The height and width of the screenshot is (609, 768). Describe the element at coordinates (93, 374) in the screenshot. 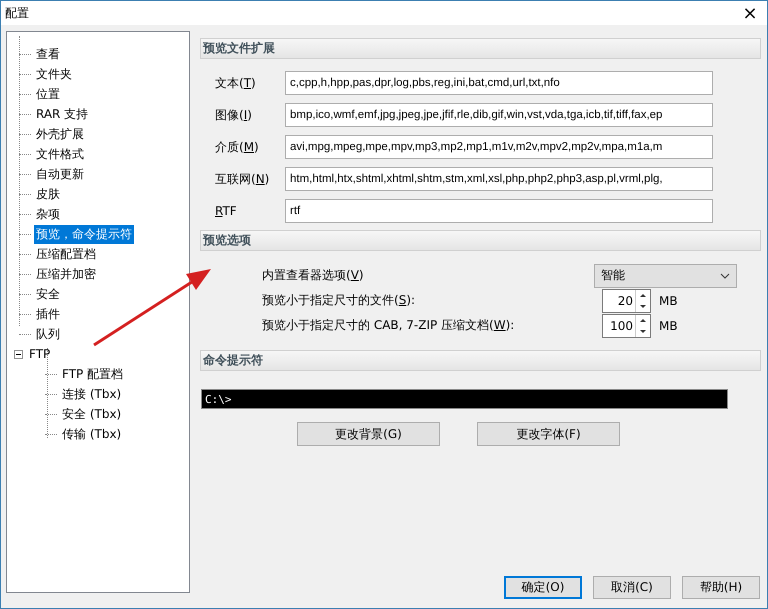

I see `tree-item: FTP 配置档` at that location.